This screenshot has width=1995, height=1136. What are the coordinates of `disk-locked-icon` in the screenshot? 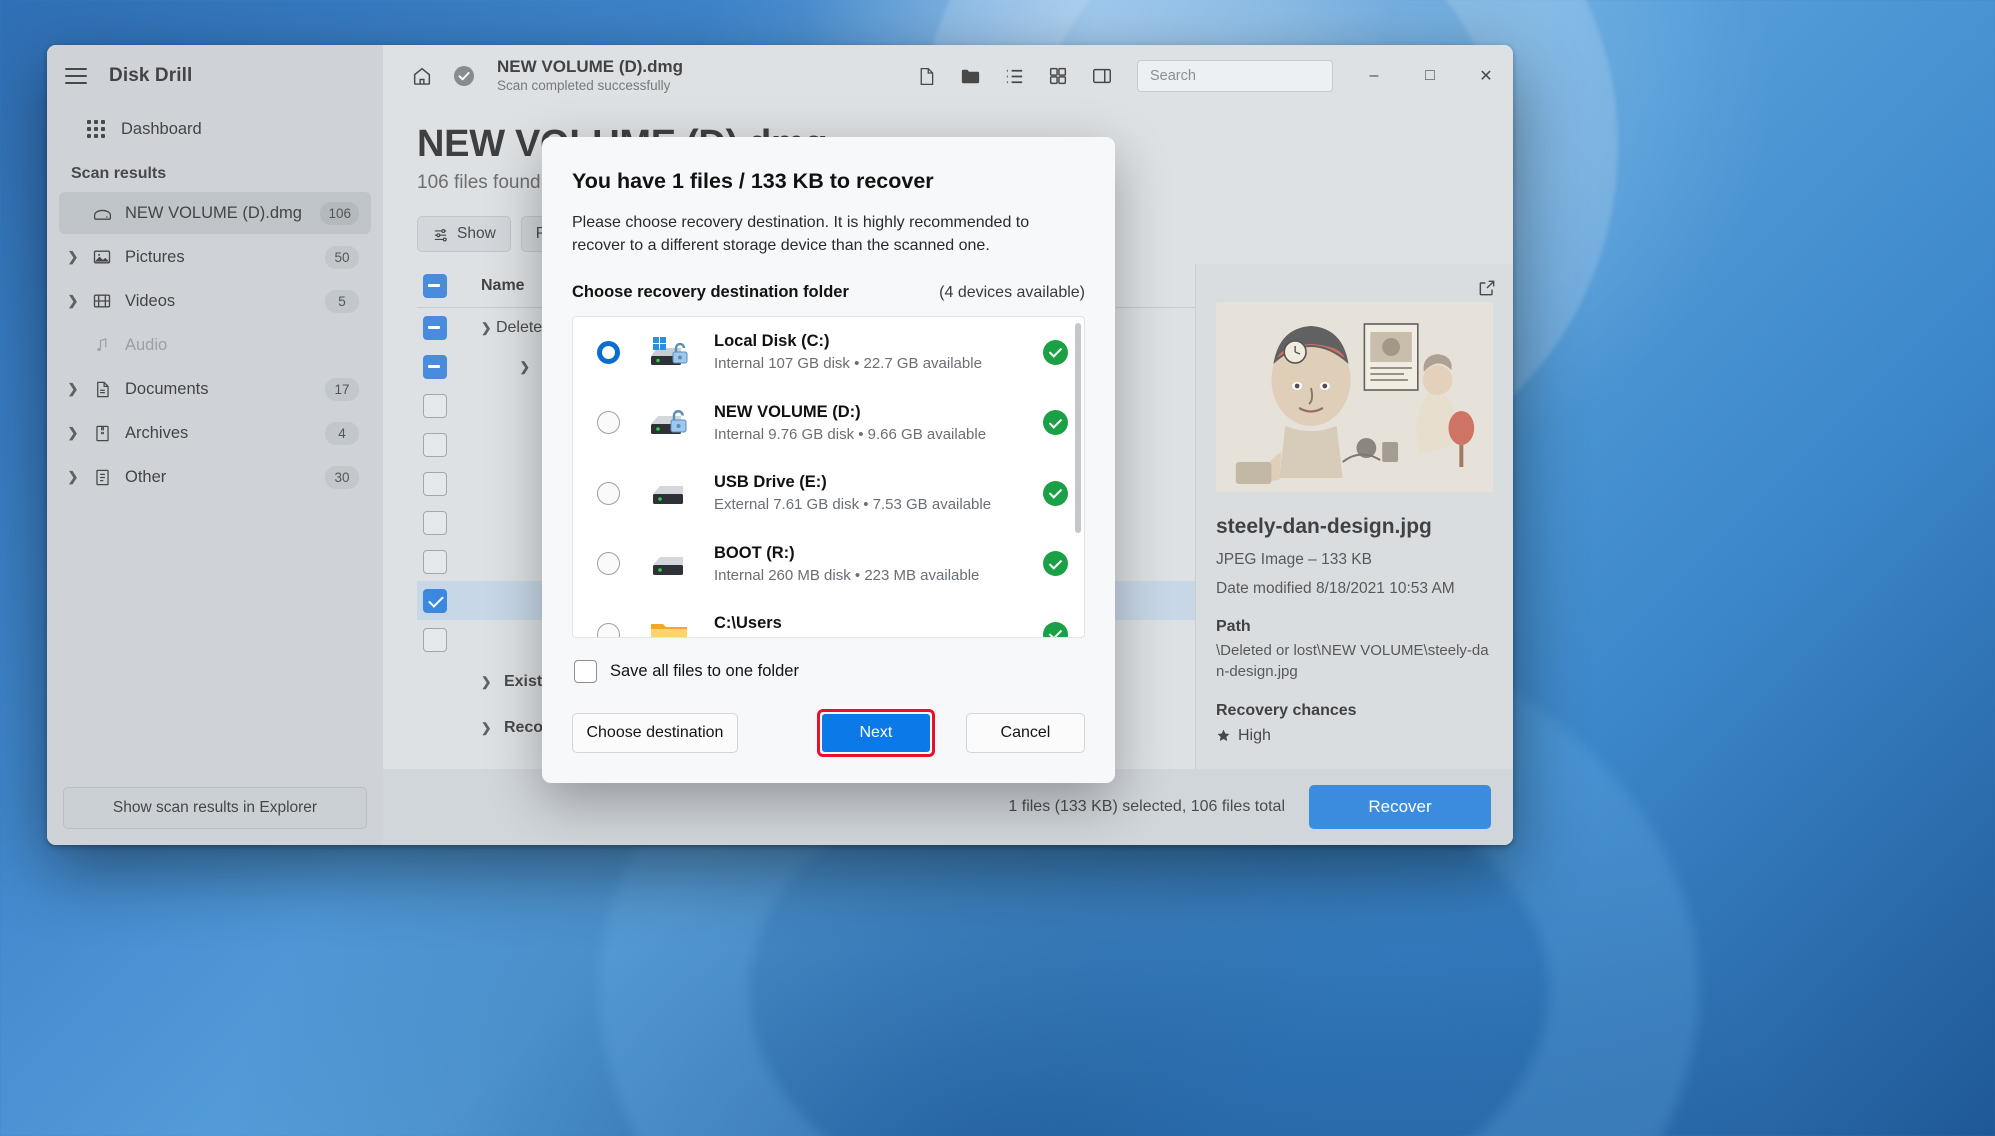 It's located at (669, 423).